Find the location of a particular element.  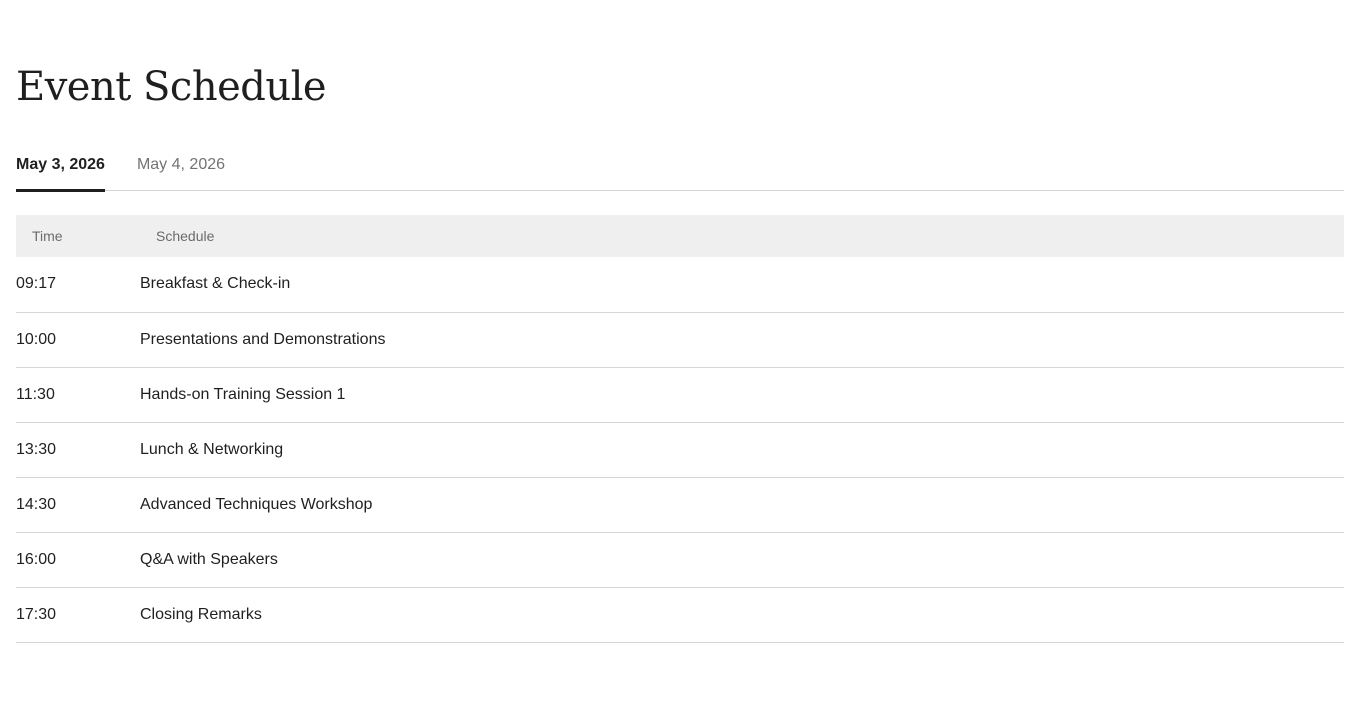

tab-may-3: May 3, 2026 is located at coordinates (60, 170).